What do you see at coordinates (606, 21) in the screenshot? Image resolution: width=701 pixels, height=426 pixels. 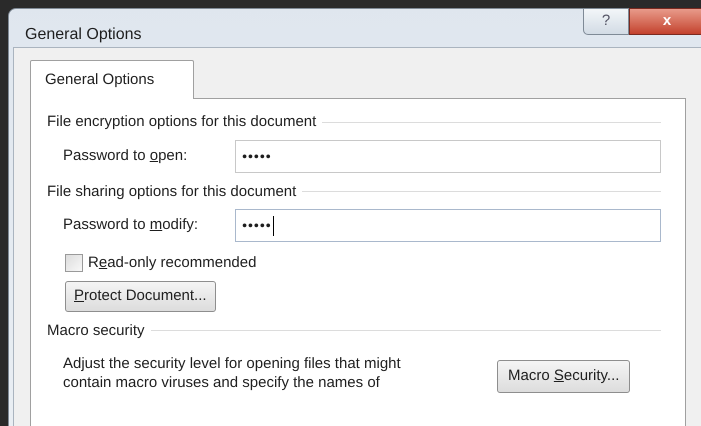 I see `help-button: ?` at bounding box center [606, 21].